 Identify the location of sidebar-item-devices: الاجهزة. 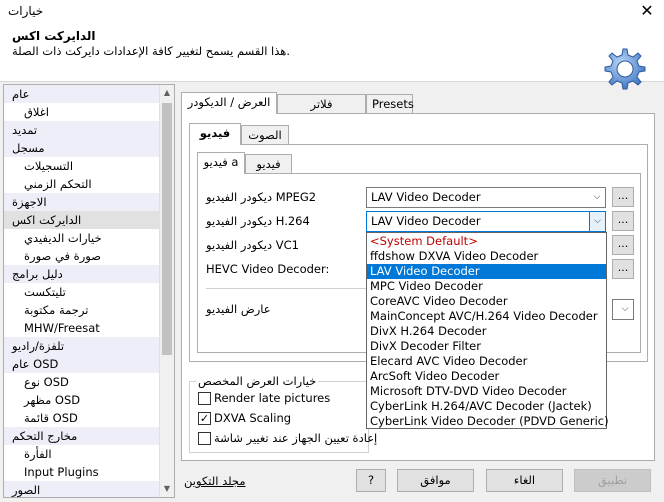
(82, 202).